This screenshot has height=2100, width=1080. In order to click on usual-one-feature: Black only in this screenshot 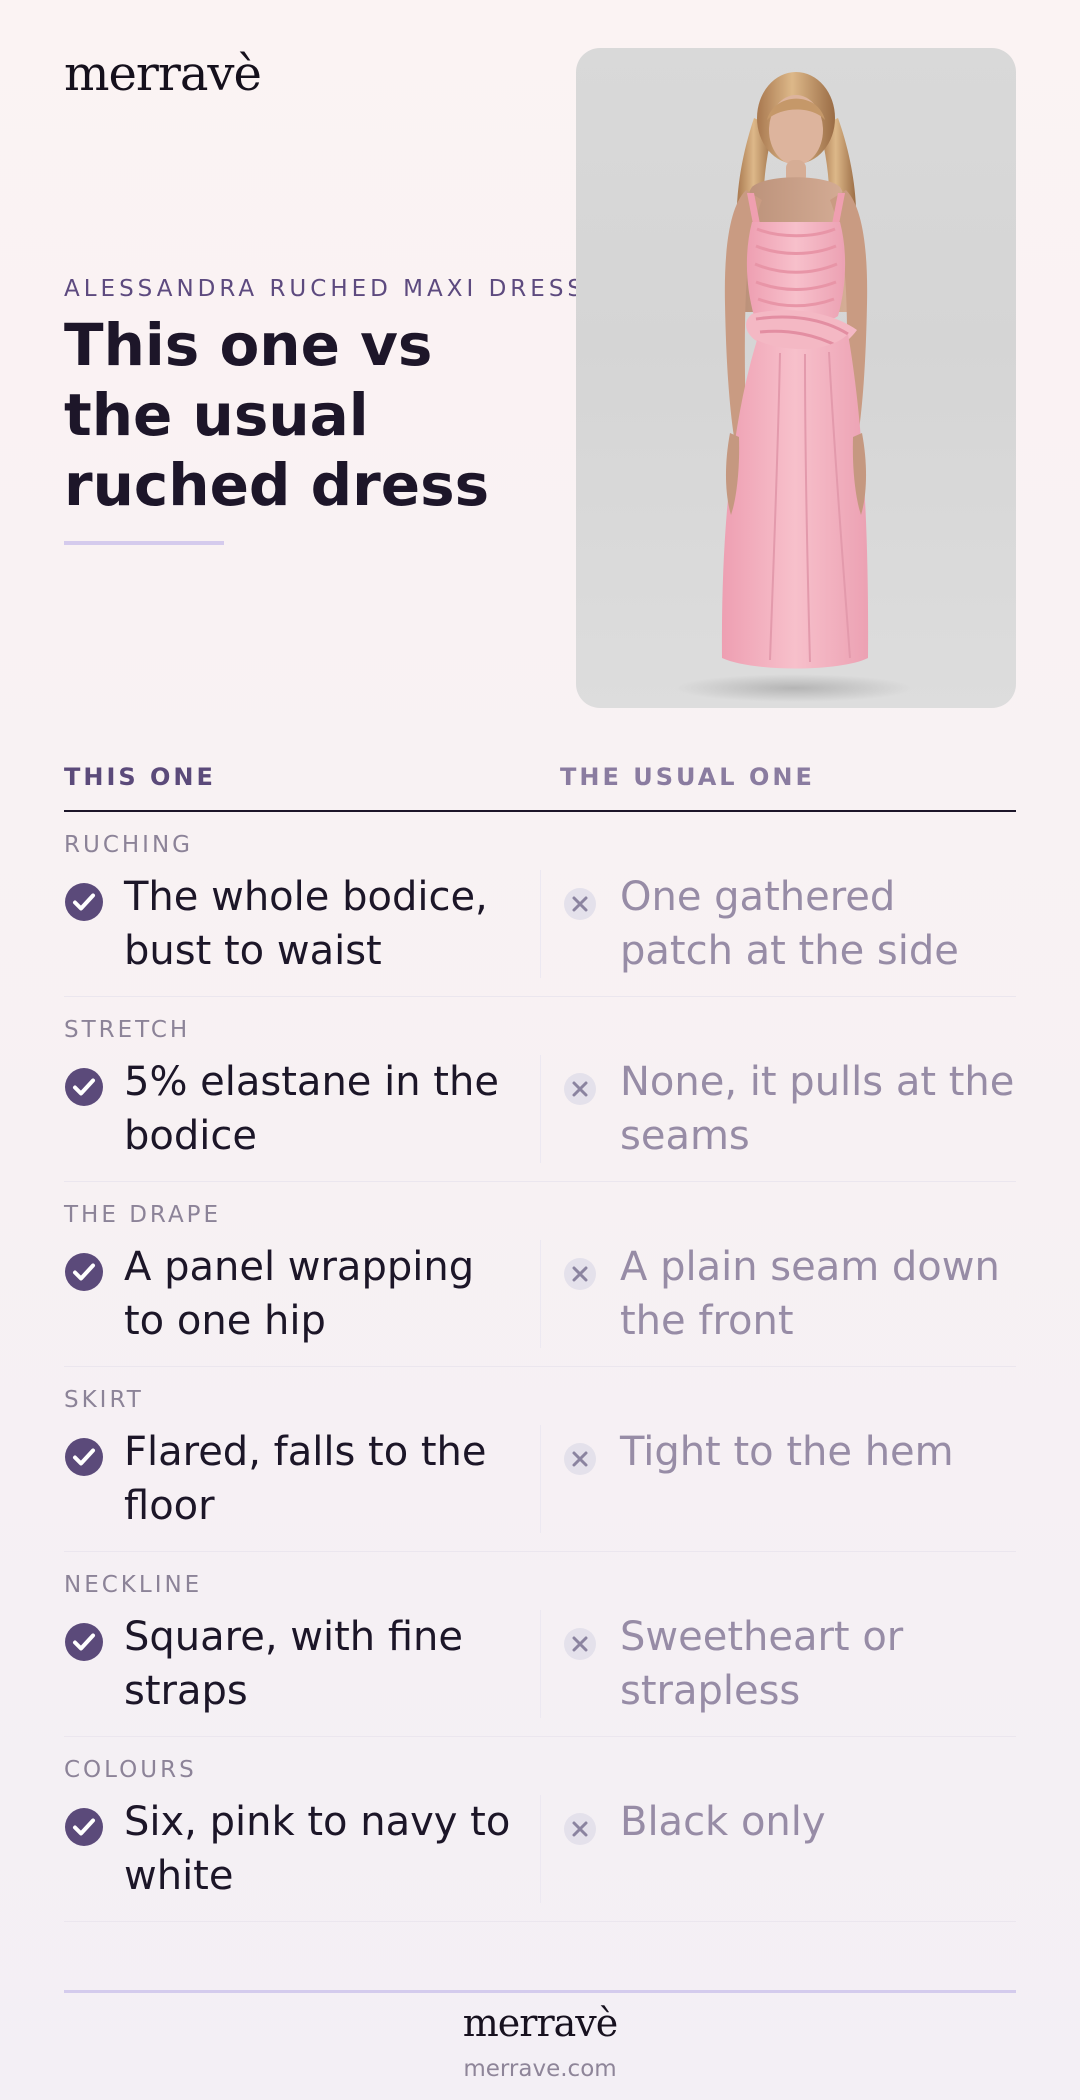, I will do `click(723, 1822)`.